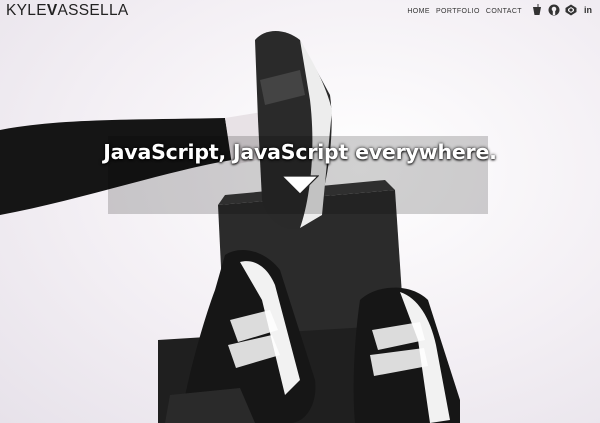 The height and width of the screenshot is (423, 600). I want to click on logo-first-name: KYLE, so click(26, 10).